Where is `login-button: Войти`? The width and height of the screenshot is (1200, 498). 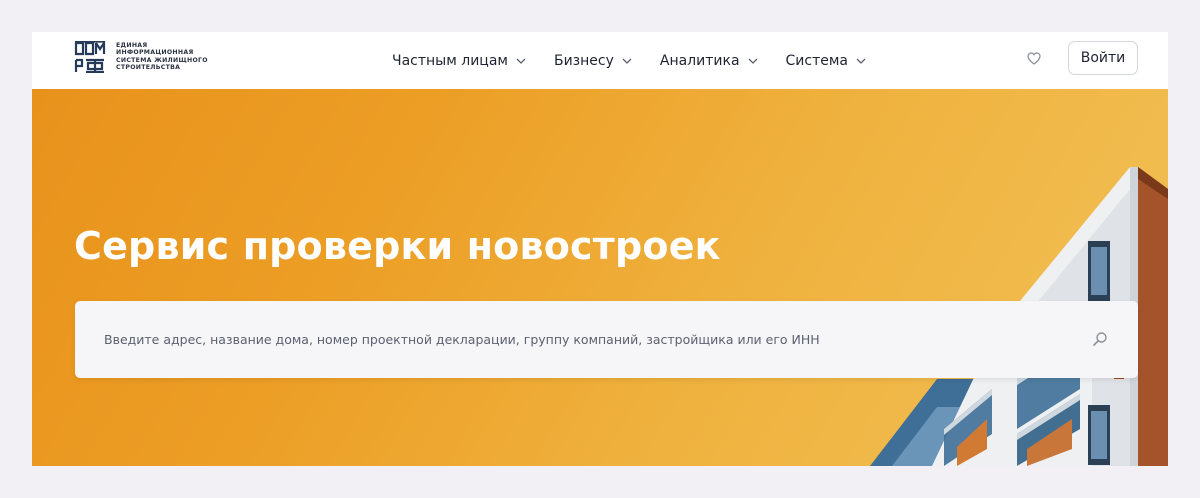
login-button: Войти is located at coordinates (1103, 58).